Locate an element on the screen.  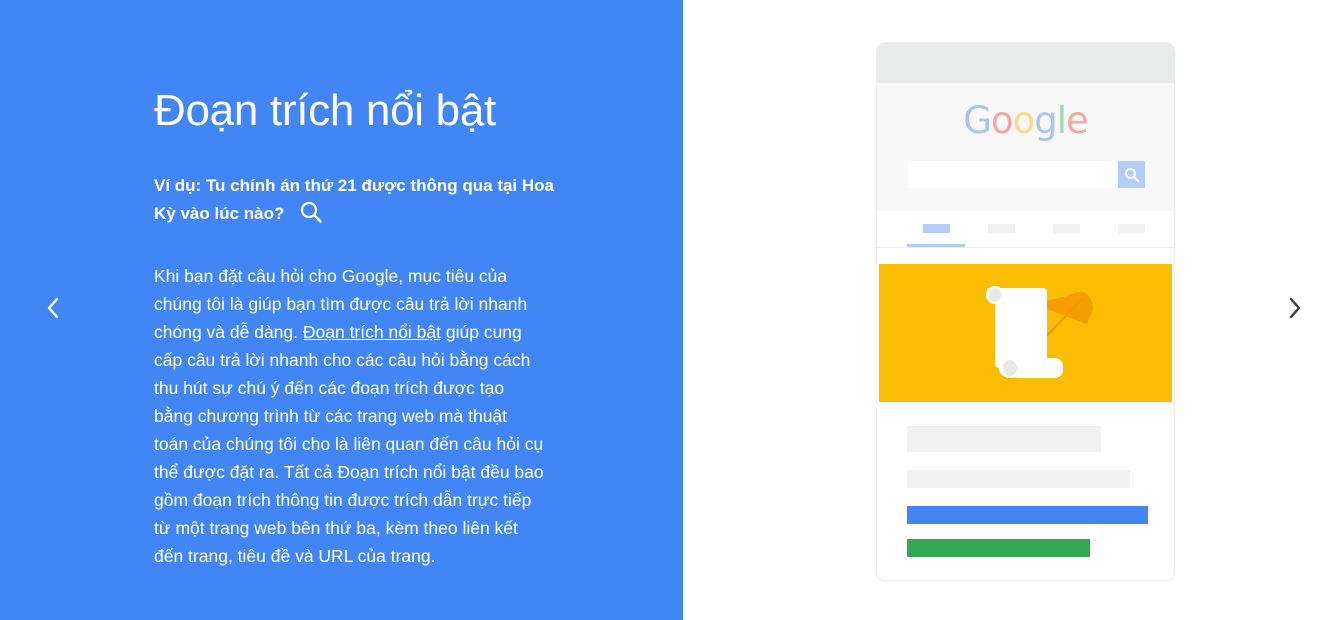
featured-snippet-box is located at coordinates (1025, 333).